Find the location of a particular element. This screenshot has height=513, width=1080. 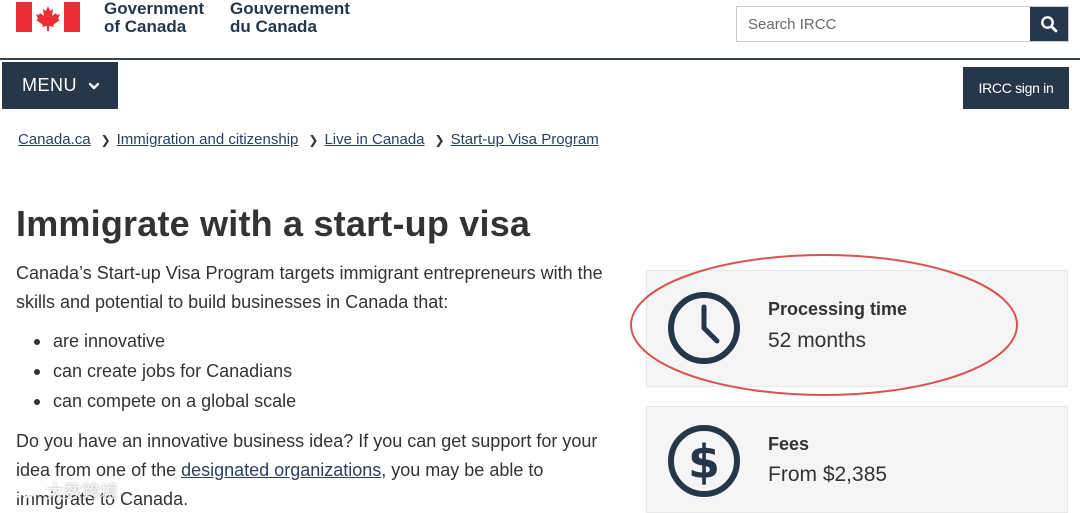

fees-label: Fees is located at coordinates (789, 444).